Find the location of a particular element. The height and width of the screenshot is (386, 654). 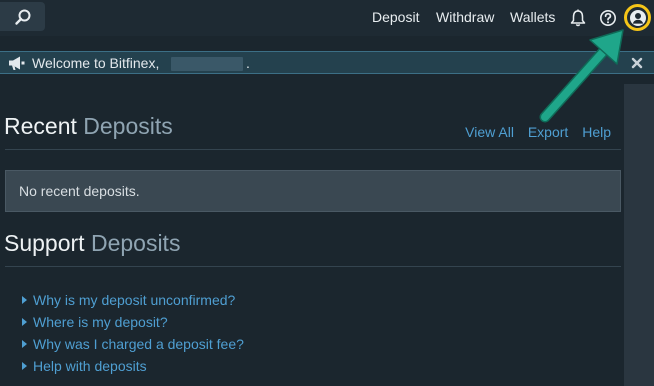

export-link: Export is located at coordinates (548, 132).